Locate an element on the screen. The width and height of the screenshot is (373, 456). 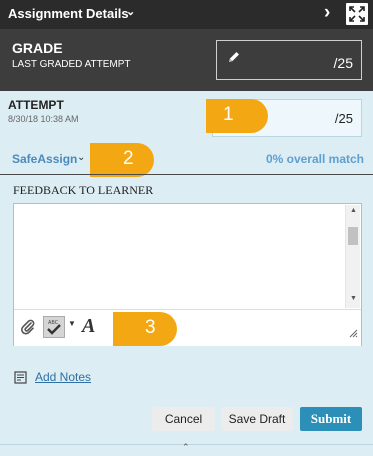
callout-number: 3 is located at coordinates (150, 327).